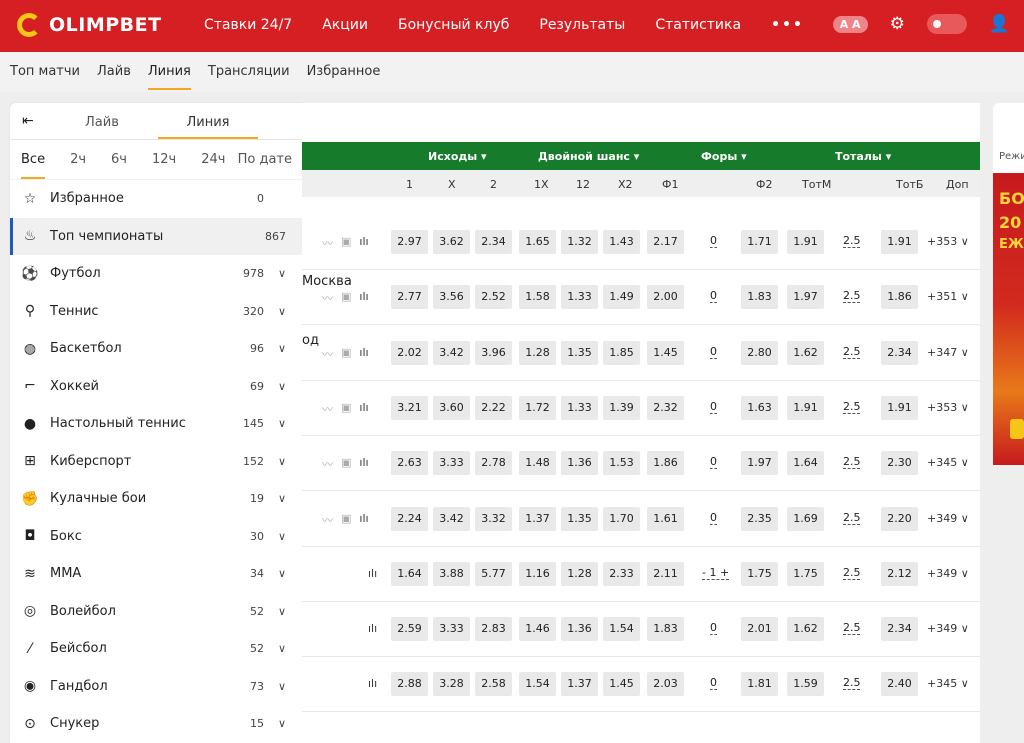 The width and height of the screenshot is (1024, 743). What do you see at coordinates (787, 25) in the screenshot?
I see `nav-more-icon: •••` at bounding box center [787, 25].